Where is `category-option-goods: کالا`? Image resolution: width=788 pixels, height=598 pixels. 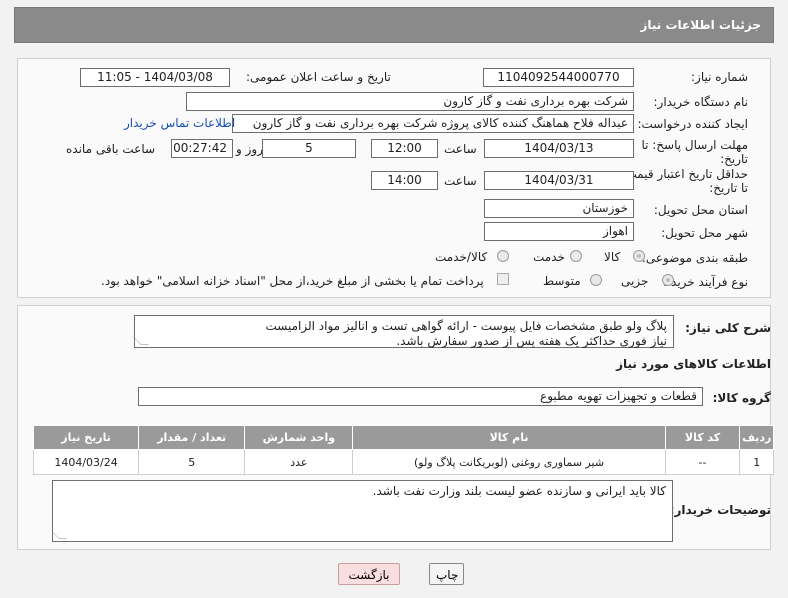 category-option-goods: کالا is located at coordinates (612, 257).